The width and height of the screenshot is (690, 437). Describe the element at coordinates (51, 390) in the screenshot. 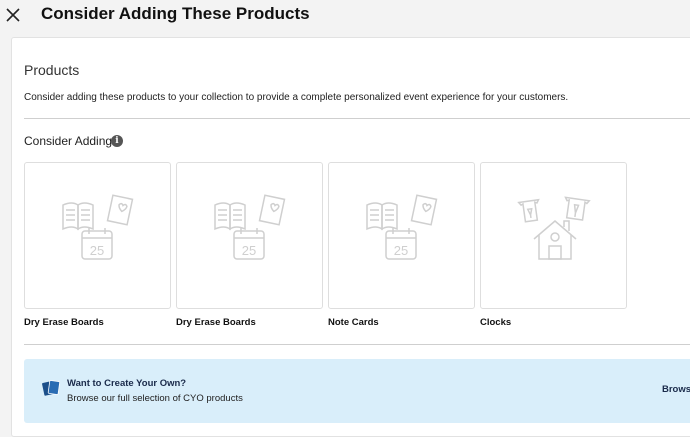

I see `cyo-cards-icon` at that location.